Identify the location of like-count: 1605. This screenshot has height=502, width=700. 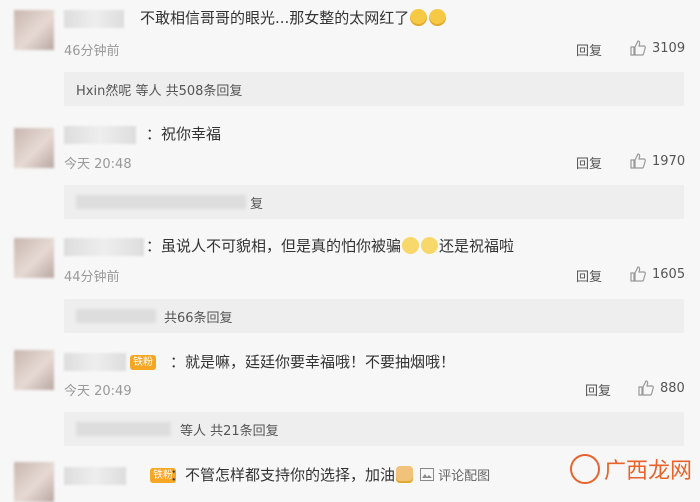
(669, 274).